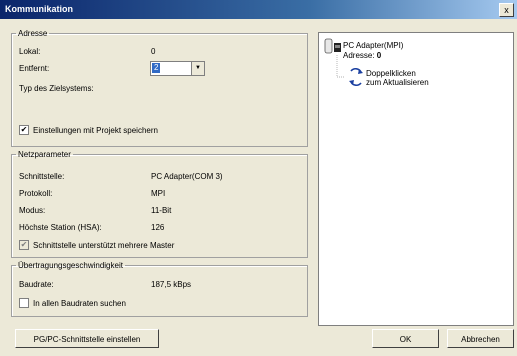  What do you see at coordinates (177, 68) in the screenshot?
I see `entfernt-select: 2 ▼` at bounding box center [177, 68].